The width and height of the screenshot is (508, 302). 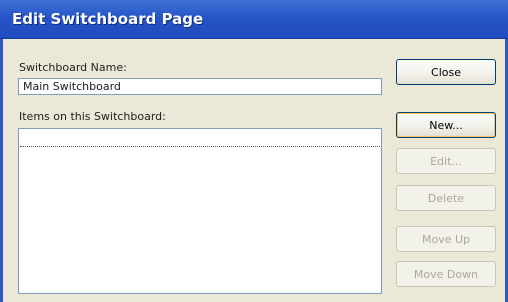 I want to click on move-up-button: Move Up, so click(x=446, y=239).